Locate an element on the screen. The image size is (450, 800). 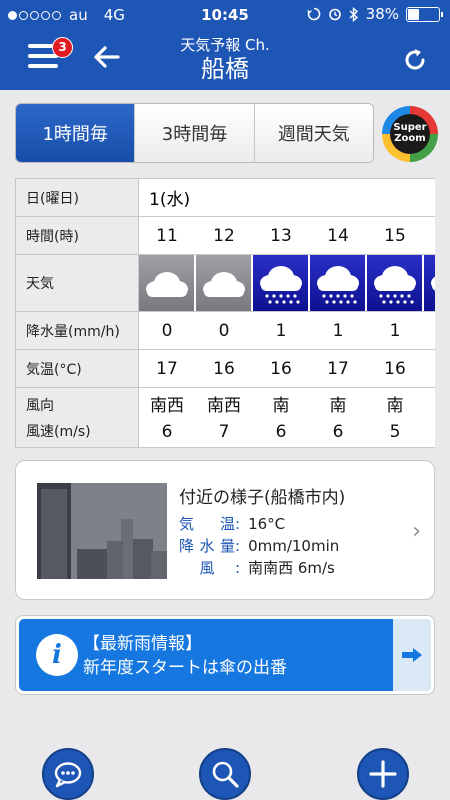
rotation-lock-icon is located at coordinates (313, 14).